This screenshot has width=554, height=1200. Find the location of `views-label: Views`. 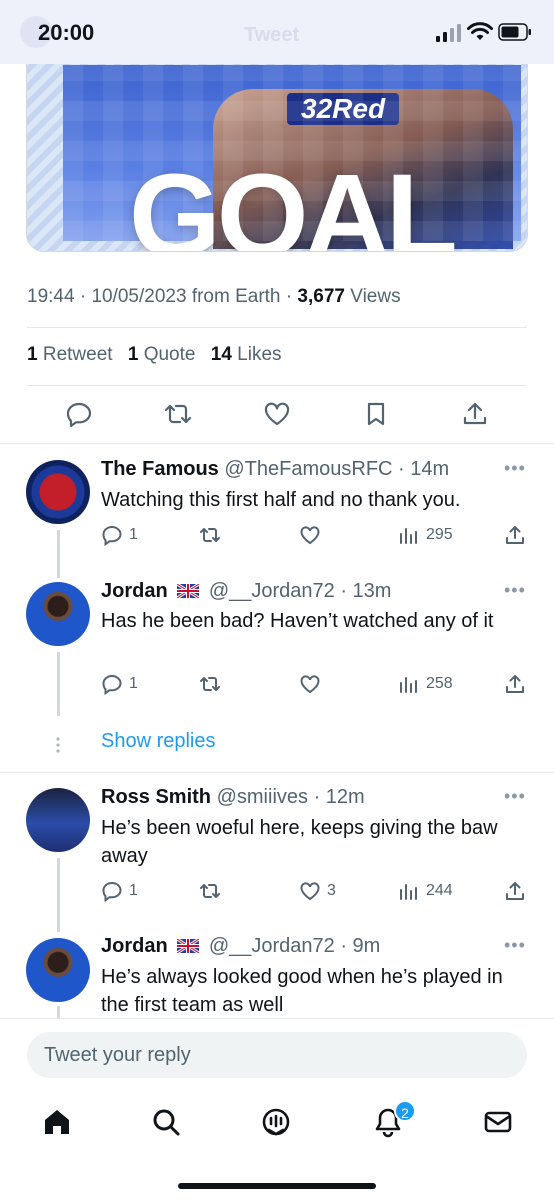

views-label: Views is located at coordinates (375, 296).